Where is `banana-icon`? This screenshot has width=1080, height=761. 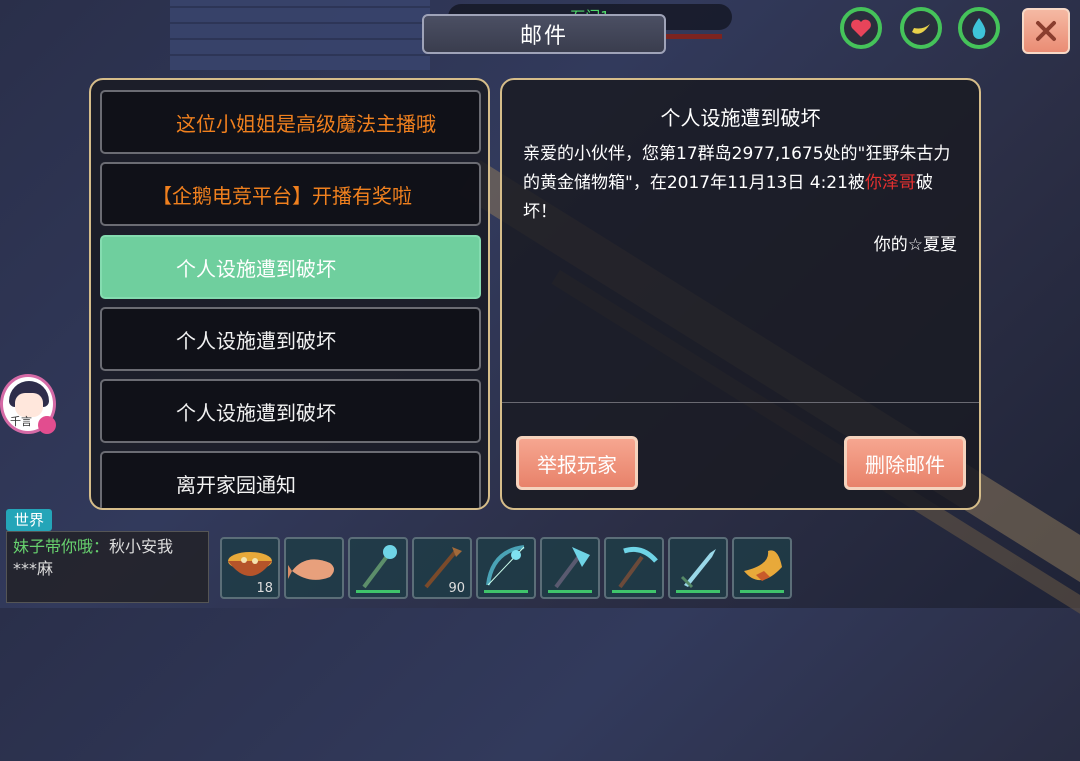
banana-icon is located at coordinates (921, 29).